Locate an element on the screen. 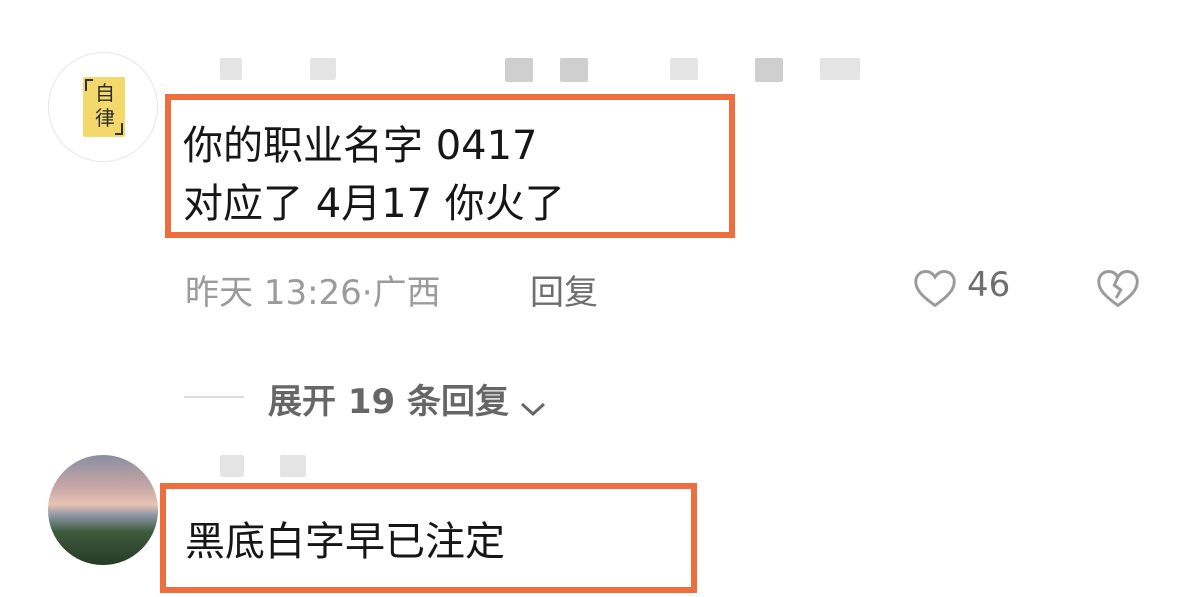  comment-line: 你的职业名字 0417 is located at coordinates (360, 146).